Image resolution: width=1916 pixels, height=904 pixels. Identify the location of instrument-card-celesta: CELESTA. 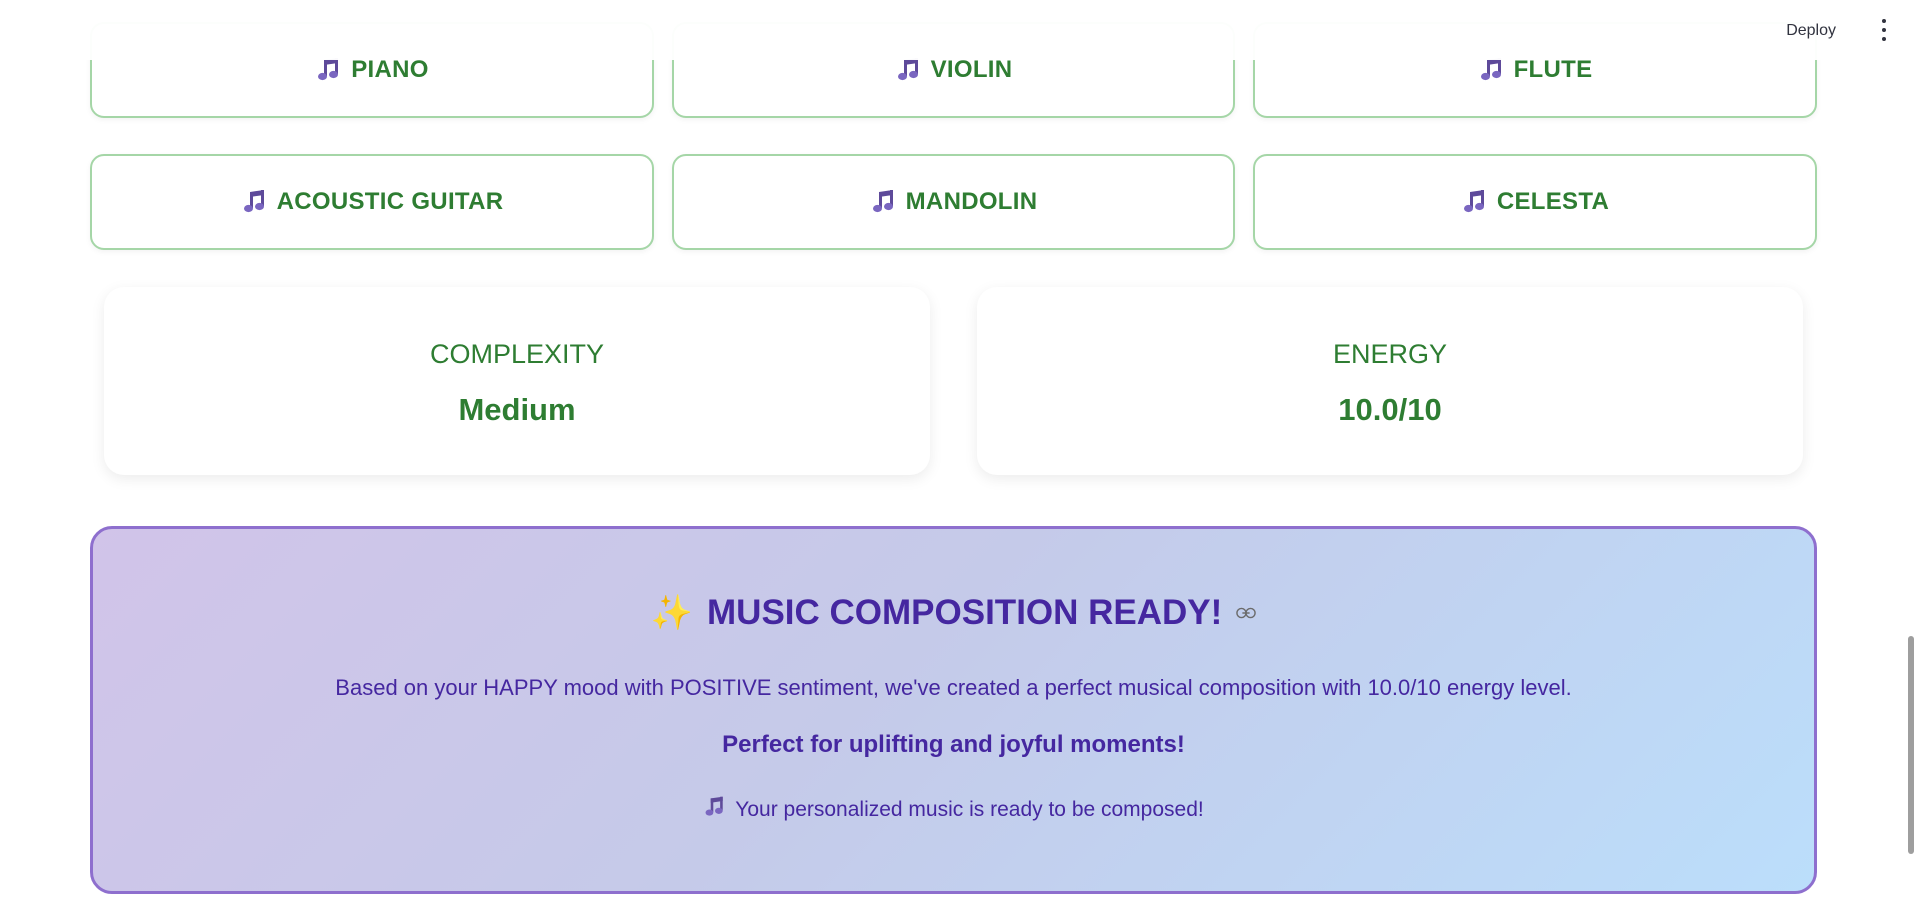
(1535, 202).